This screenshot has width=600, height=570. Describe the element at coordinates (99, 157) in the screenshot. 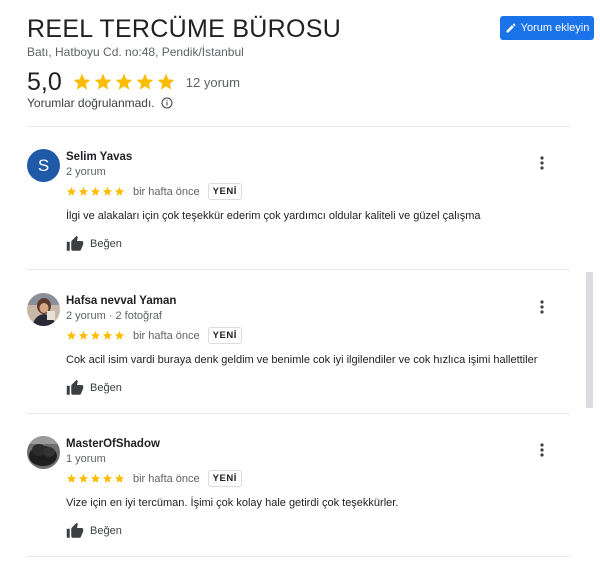

I see `reviewer-name: Selim Yavas` at that location.